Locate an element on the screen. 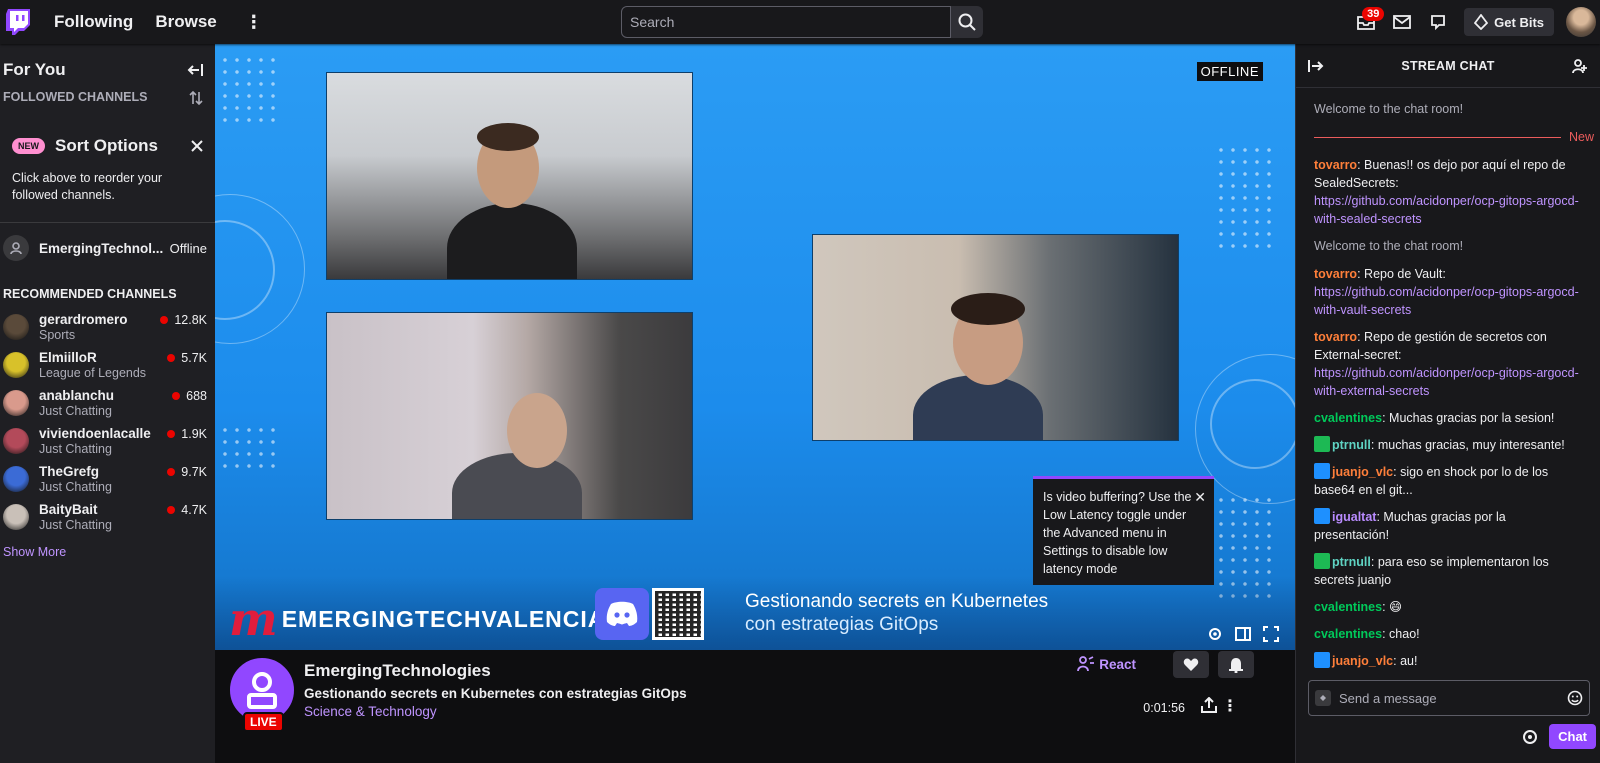 The width and height of the screenshot is (1600, 763). close-icon is located at coordinates (197, 146).